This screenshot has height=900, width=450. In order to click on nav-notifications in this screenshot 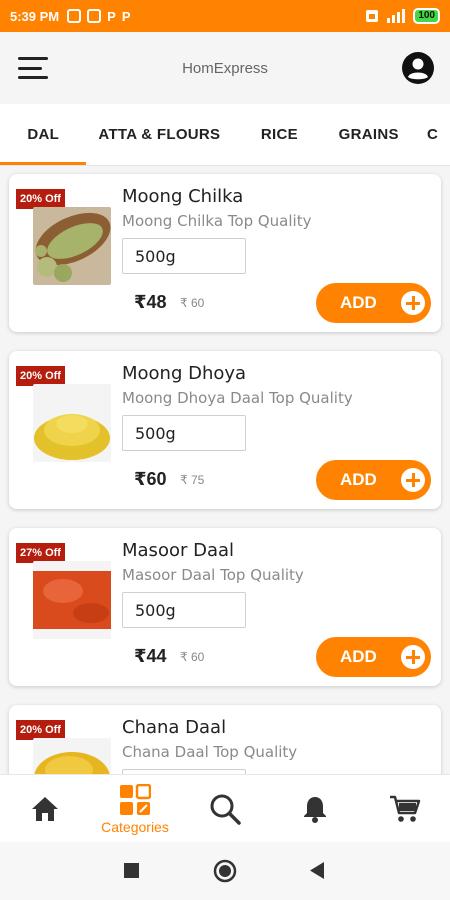, I will do `click(315, 809)`.